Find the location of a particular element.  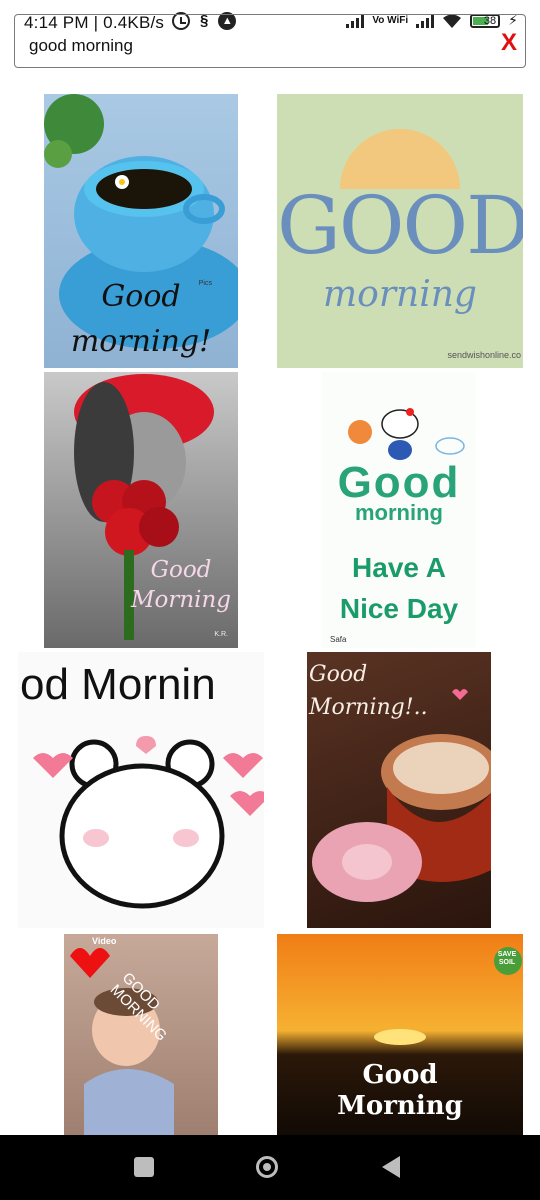

tile-footer: Safa is located at coordinates (338, 639).